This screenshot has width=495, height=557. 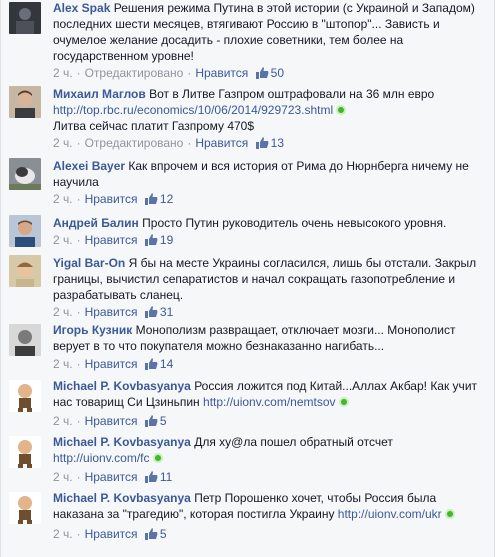 I want to click on like-count: 14, so click(x=166, y=364).